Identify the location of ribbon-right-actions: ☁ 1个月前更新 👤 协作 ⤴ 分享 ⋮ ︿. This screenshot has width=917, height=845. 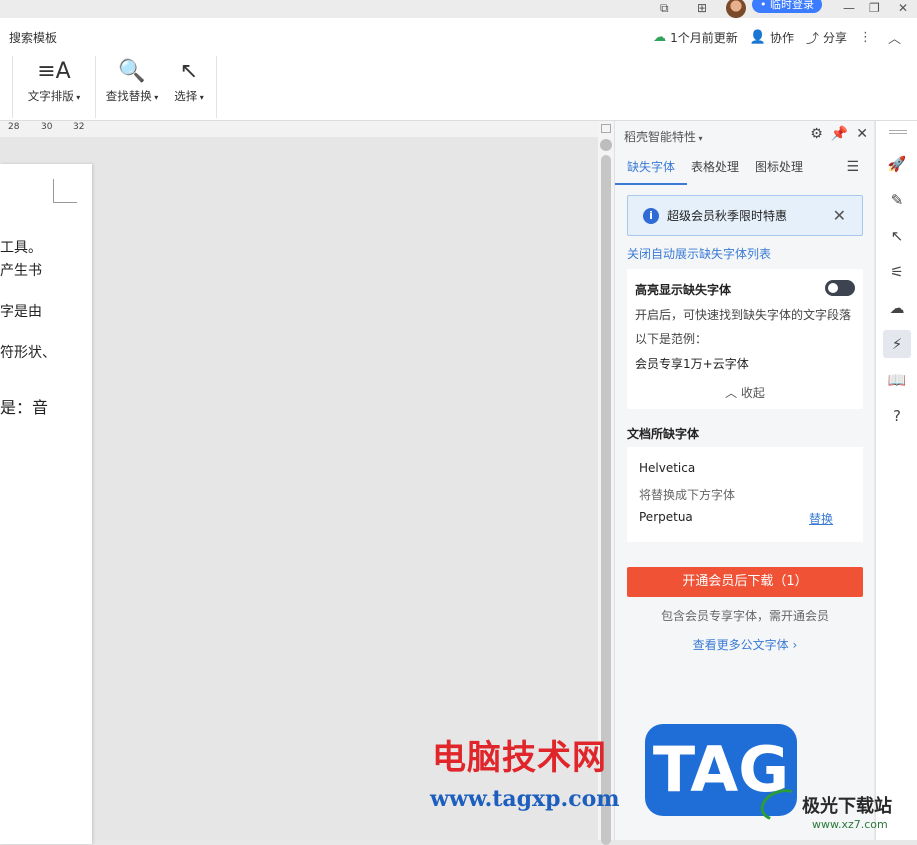
(785, 37).